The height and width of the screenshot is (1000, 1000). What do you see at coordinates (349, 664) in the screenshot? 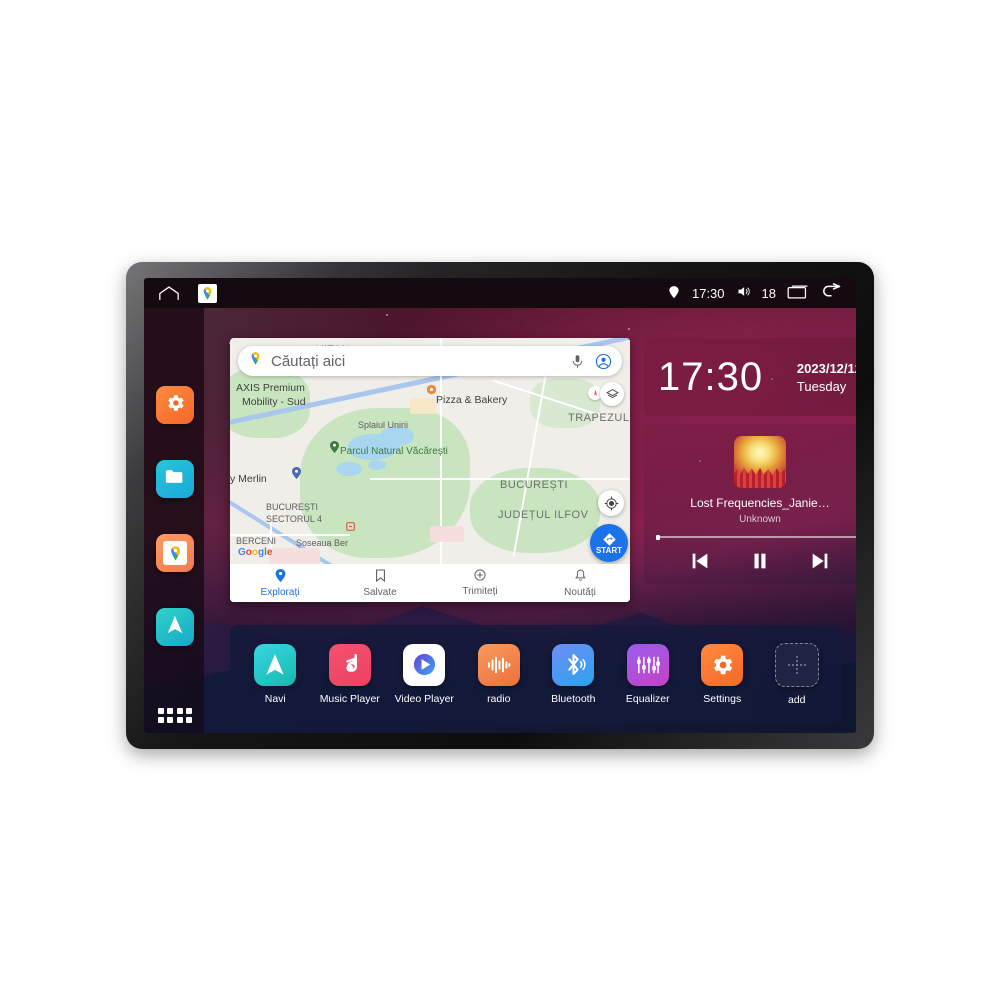
I see `music-note-icon` at bounding box center [349, 664].